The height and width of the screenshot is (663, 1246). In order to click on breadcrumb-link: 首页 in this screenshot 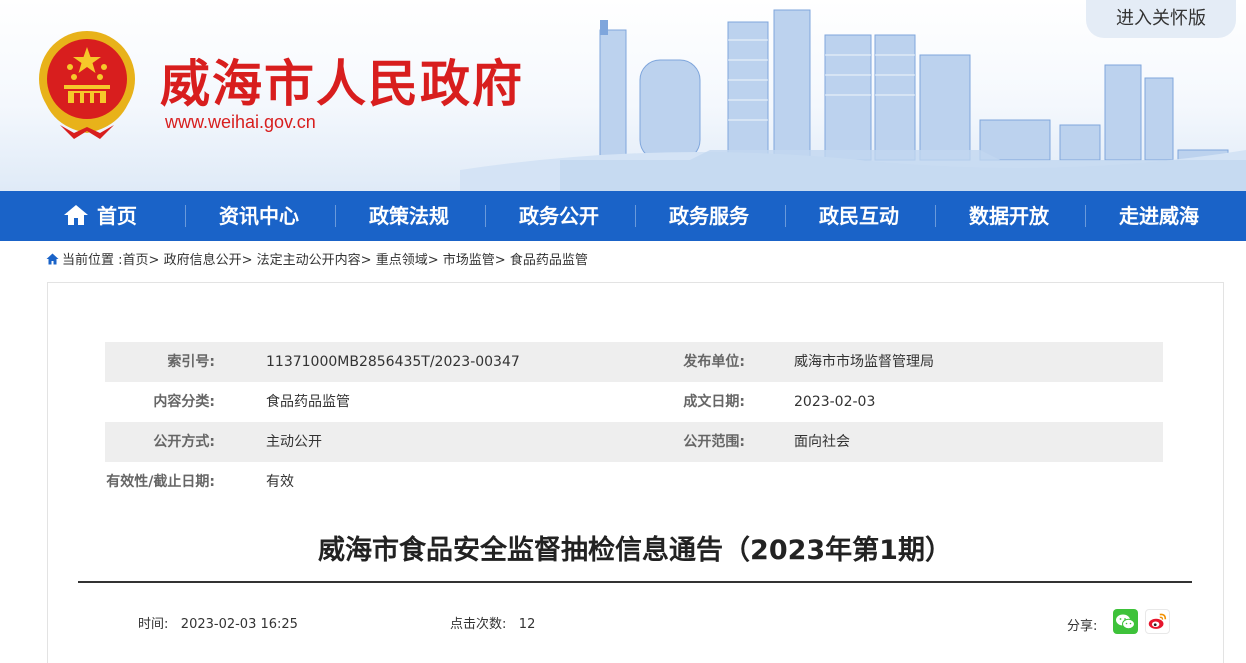, I will do `click(136, 260)`.